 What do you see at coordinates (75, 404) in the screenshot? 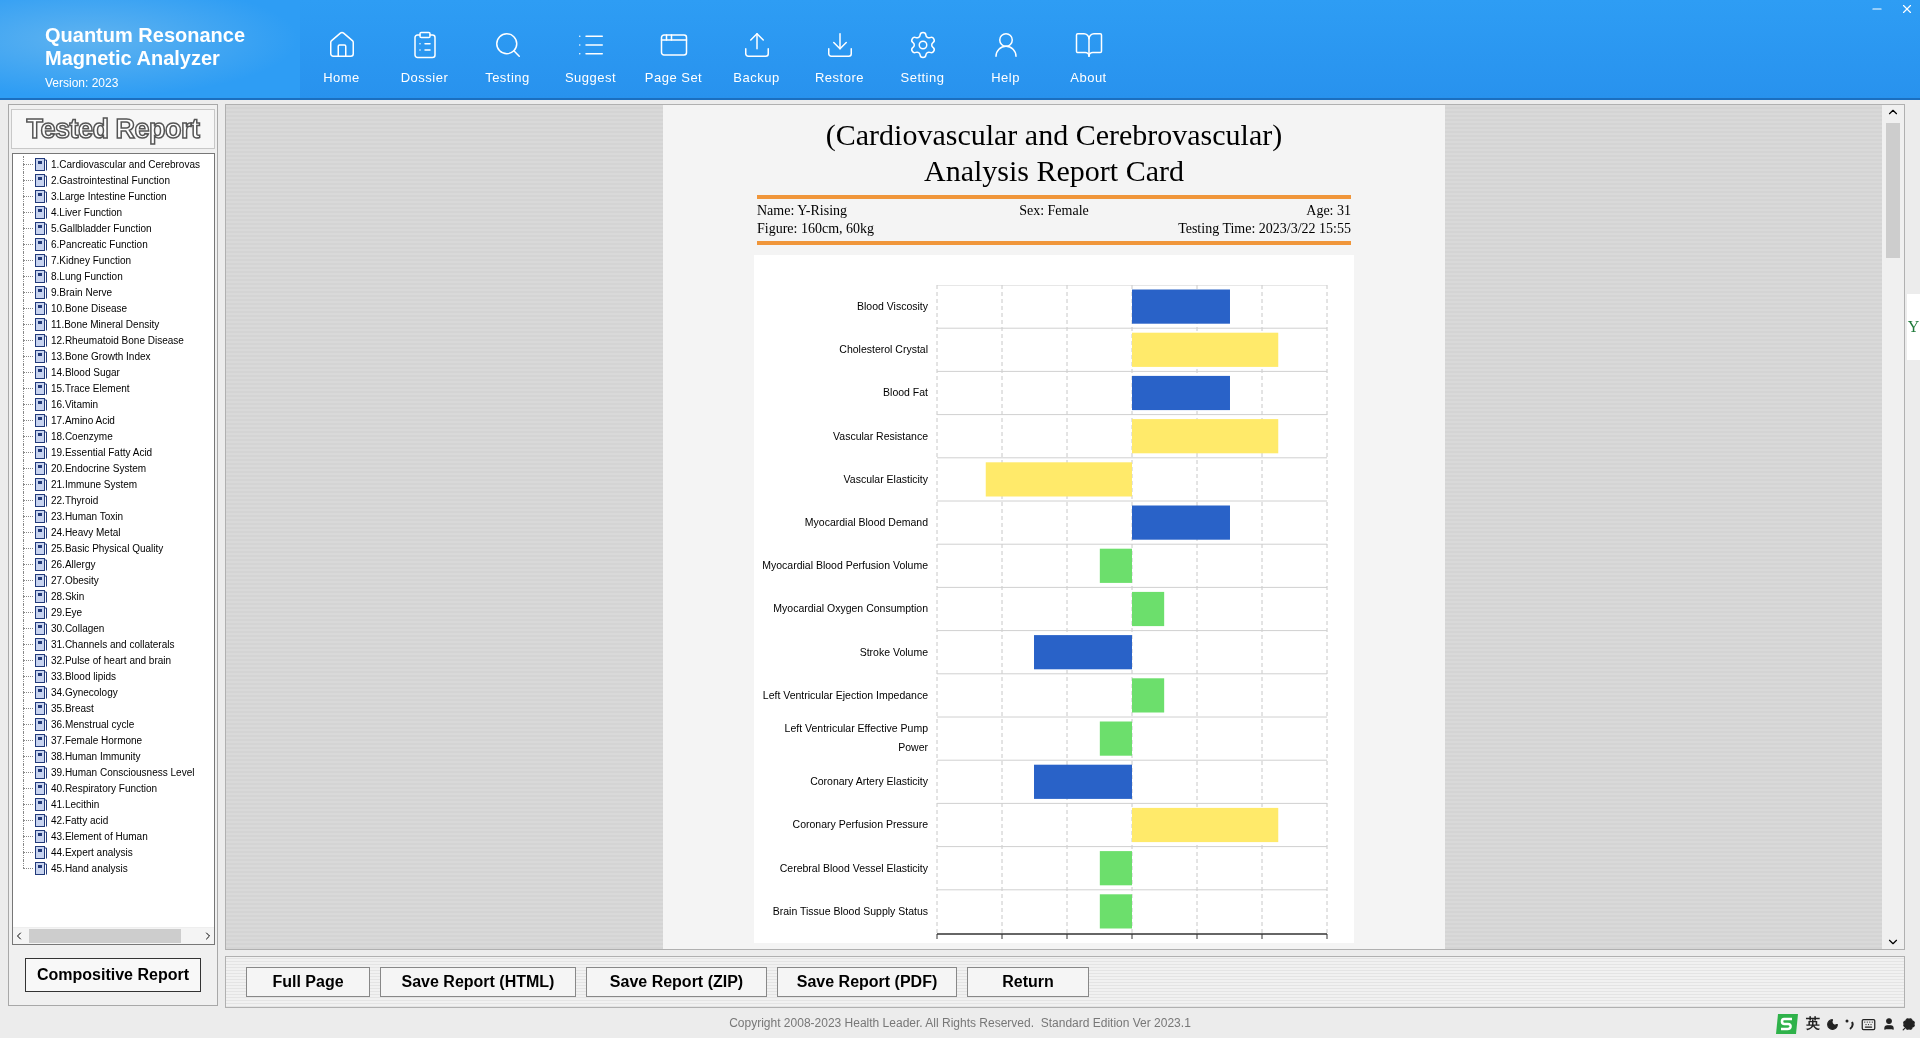
I see `tree-item: 16.Vitamin` at bounding box center [75, 404].